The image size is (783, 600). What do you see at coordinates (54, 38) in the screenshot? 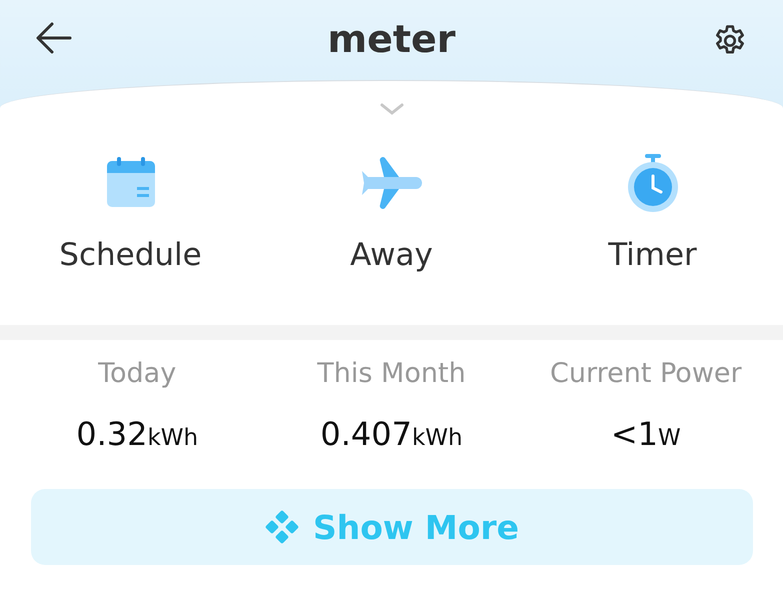
I see `back-arrow-icon` at bounding box center [54, 38].